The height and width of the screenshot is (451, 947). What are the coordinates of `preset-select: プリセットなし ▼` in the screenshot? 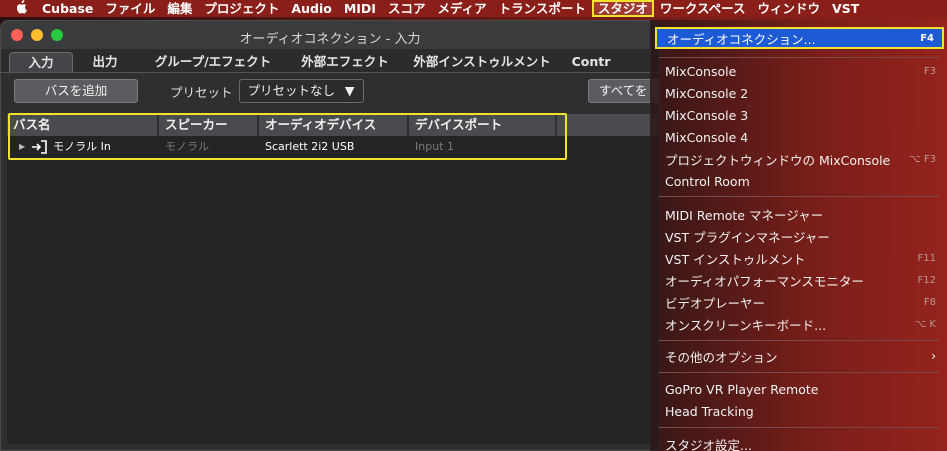 It's located at (301, 91).